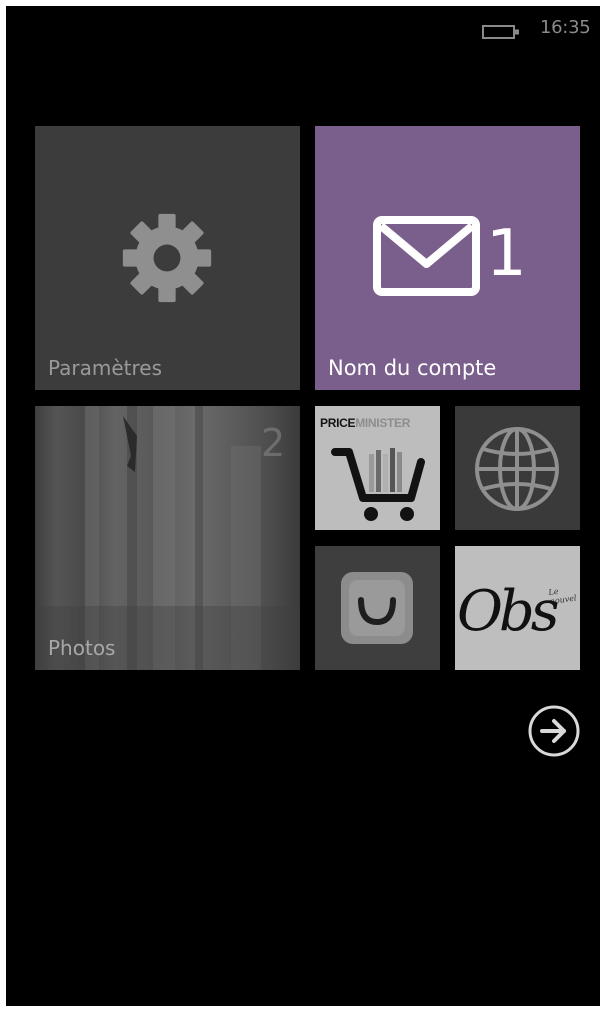 This screenshot has height=1012, width=606. I want to click on mail-tile-label: Nom du compte, so click(412, 368).